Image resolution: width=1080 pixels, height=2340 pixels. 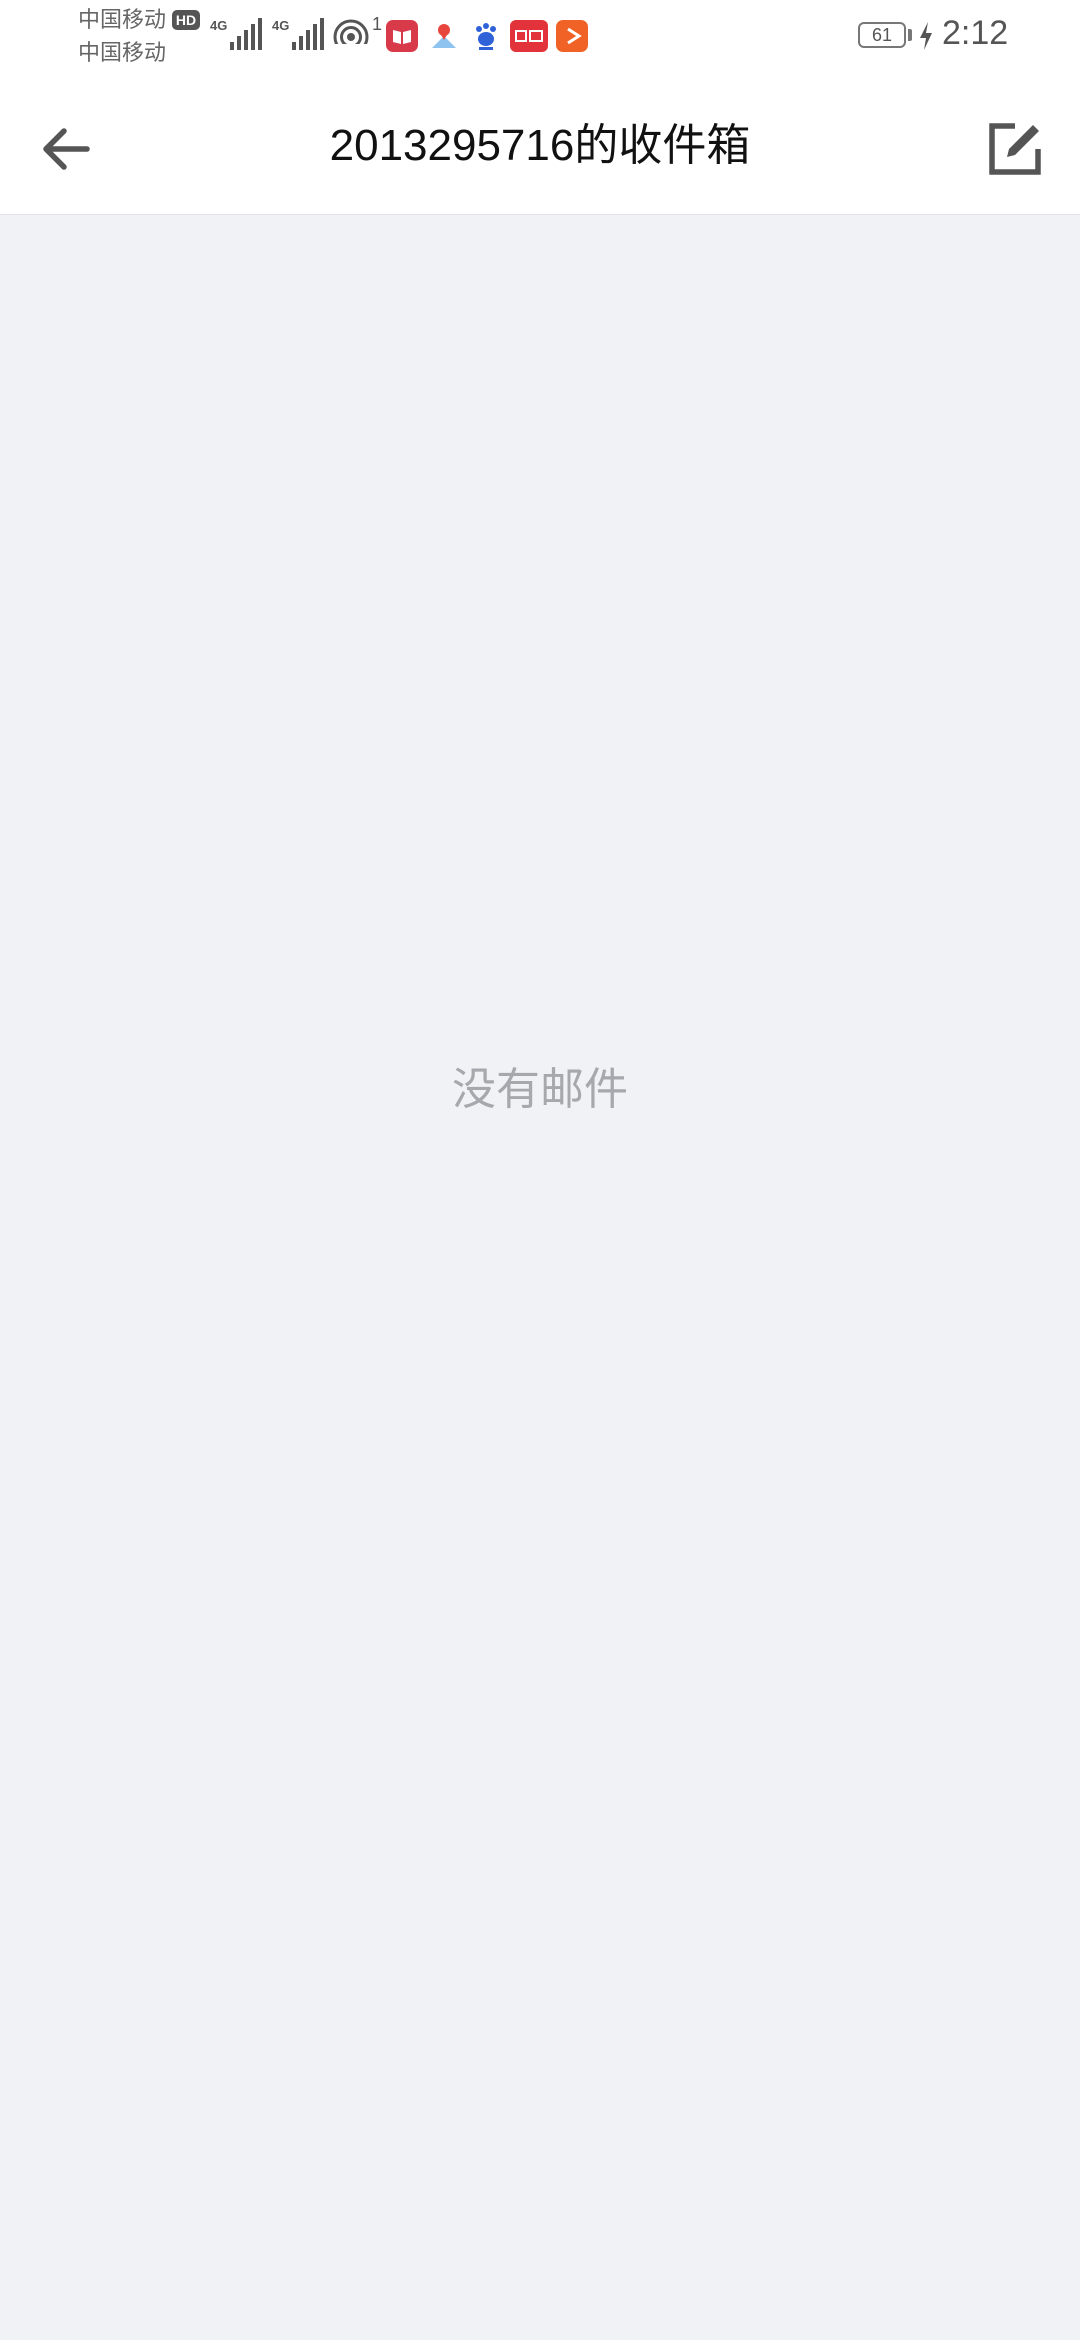 What do you see at coordinates (882, 35) in the screenshot?
I see `battery-indicator: 61` at bounding box center [882, 35].